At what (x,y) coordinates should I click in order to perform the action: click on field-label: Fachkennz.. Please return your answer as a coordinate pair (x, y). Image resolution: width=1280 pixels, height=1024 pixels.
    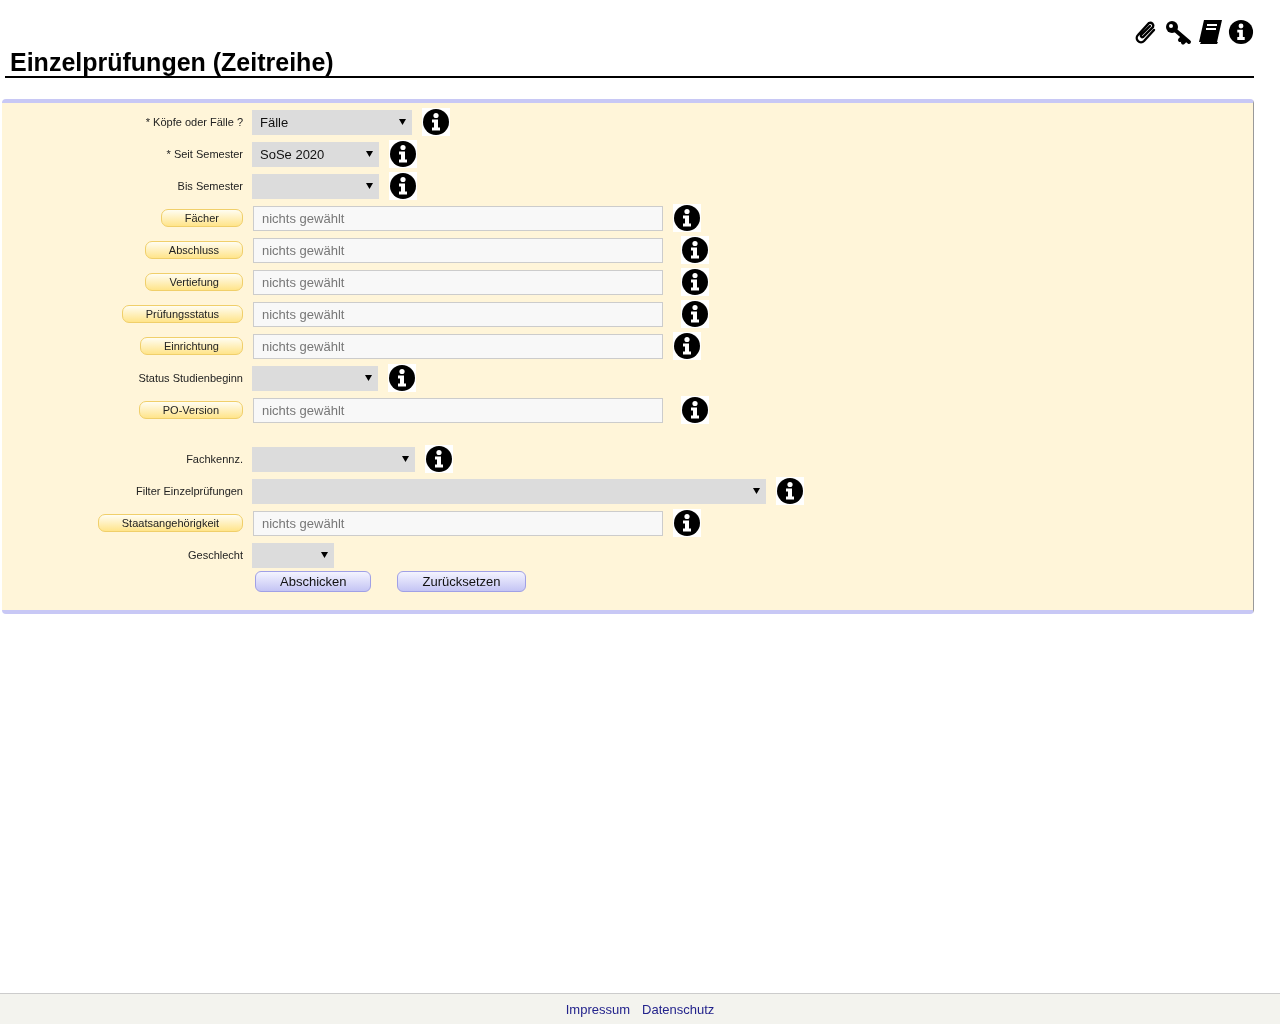
    Looking at the image, I should click on (214, 459).